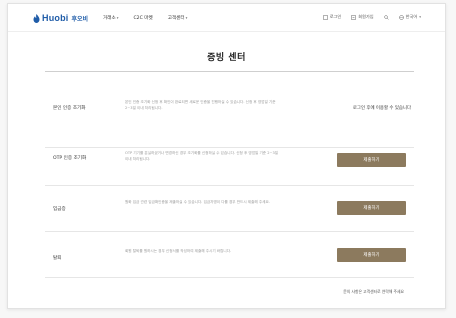 This screenshot has width=456, height=318. Describe the element at coordinates (353, 17) in the screenshot. I see `signup-icon` at that location.